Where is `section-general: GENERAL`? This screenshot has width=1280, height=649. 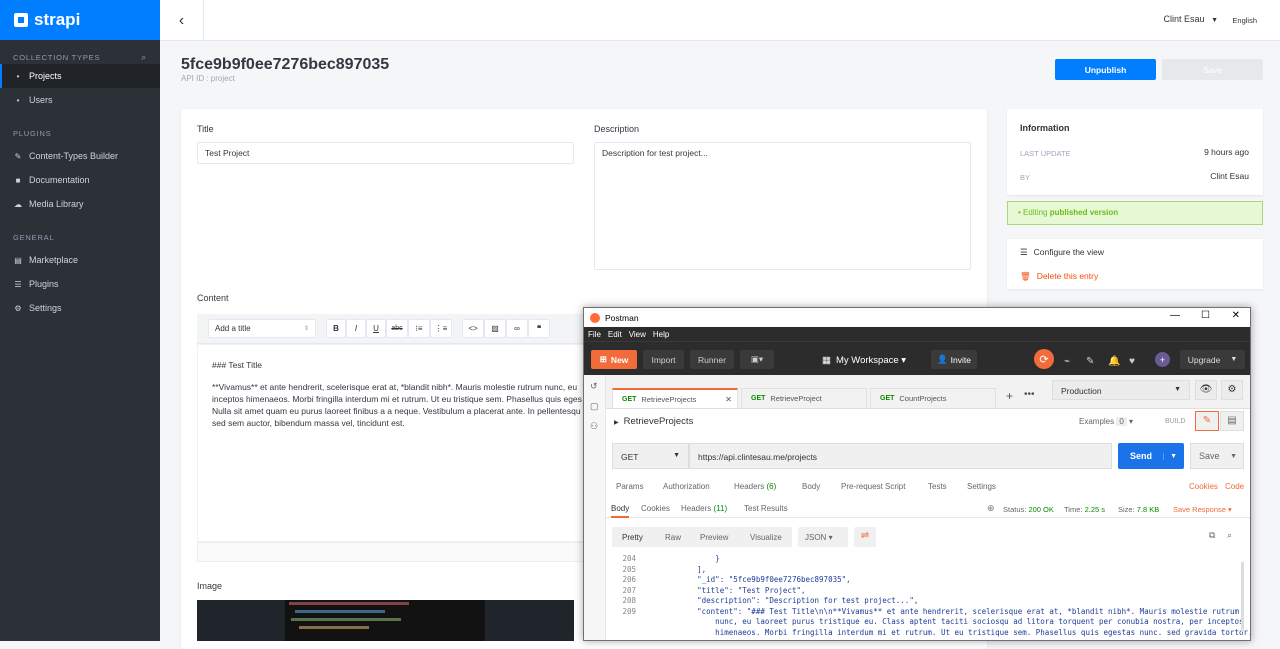 section-general: GENERAL is located at coordinates (80, 237).